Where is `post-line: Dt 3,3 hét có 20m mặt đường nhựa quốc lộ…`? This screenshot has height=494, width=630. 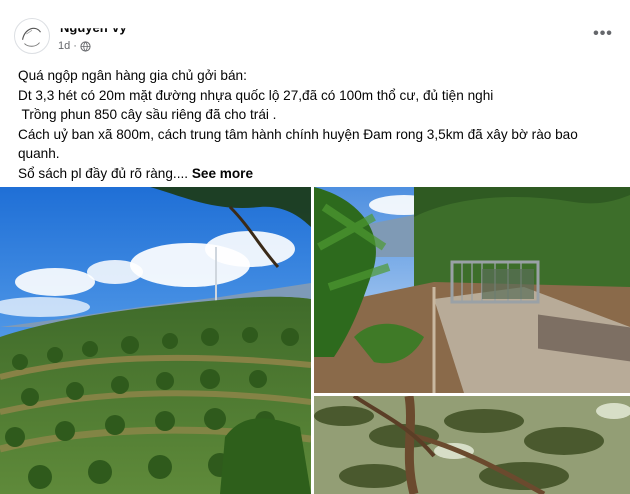
post-line: Dt 3,3 hét có 20m mặt đường nhựa quốc lộ… is located at coordinates (256, 95).